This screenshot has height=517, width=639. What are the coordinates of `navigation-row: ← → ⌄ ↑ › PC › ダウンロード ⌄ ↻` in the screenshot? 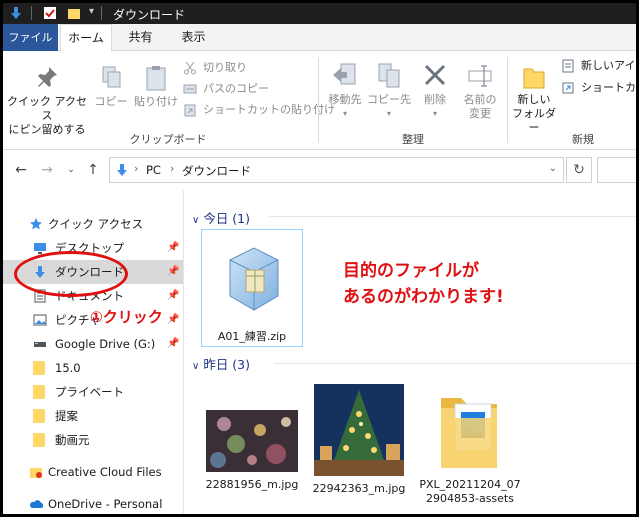 It's located at (319, 170).